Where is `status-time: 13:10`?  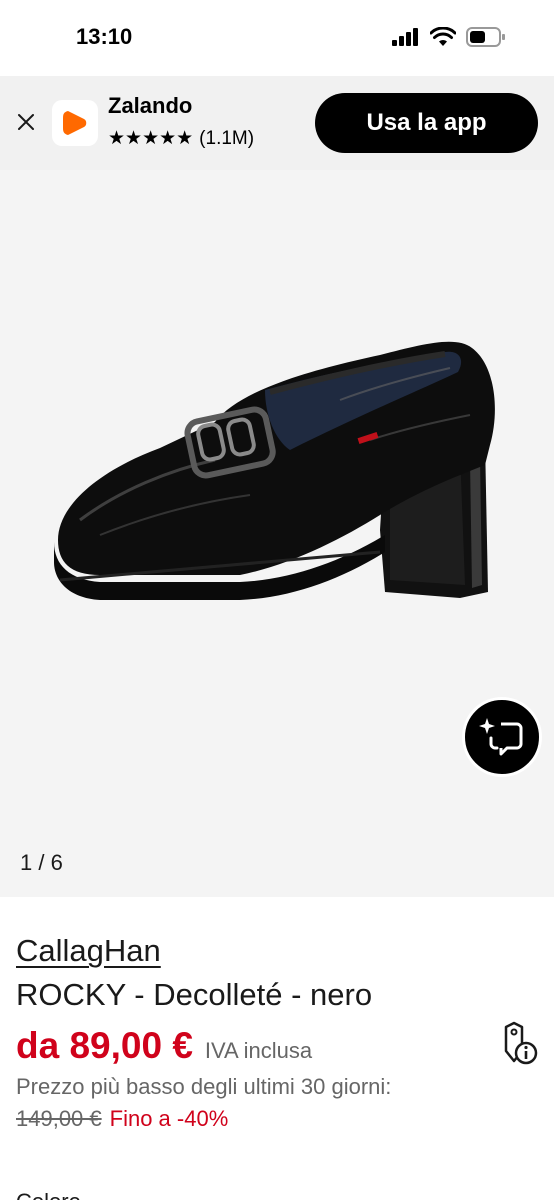 status-time: 13:10 is located at coordinates (104, 36).